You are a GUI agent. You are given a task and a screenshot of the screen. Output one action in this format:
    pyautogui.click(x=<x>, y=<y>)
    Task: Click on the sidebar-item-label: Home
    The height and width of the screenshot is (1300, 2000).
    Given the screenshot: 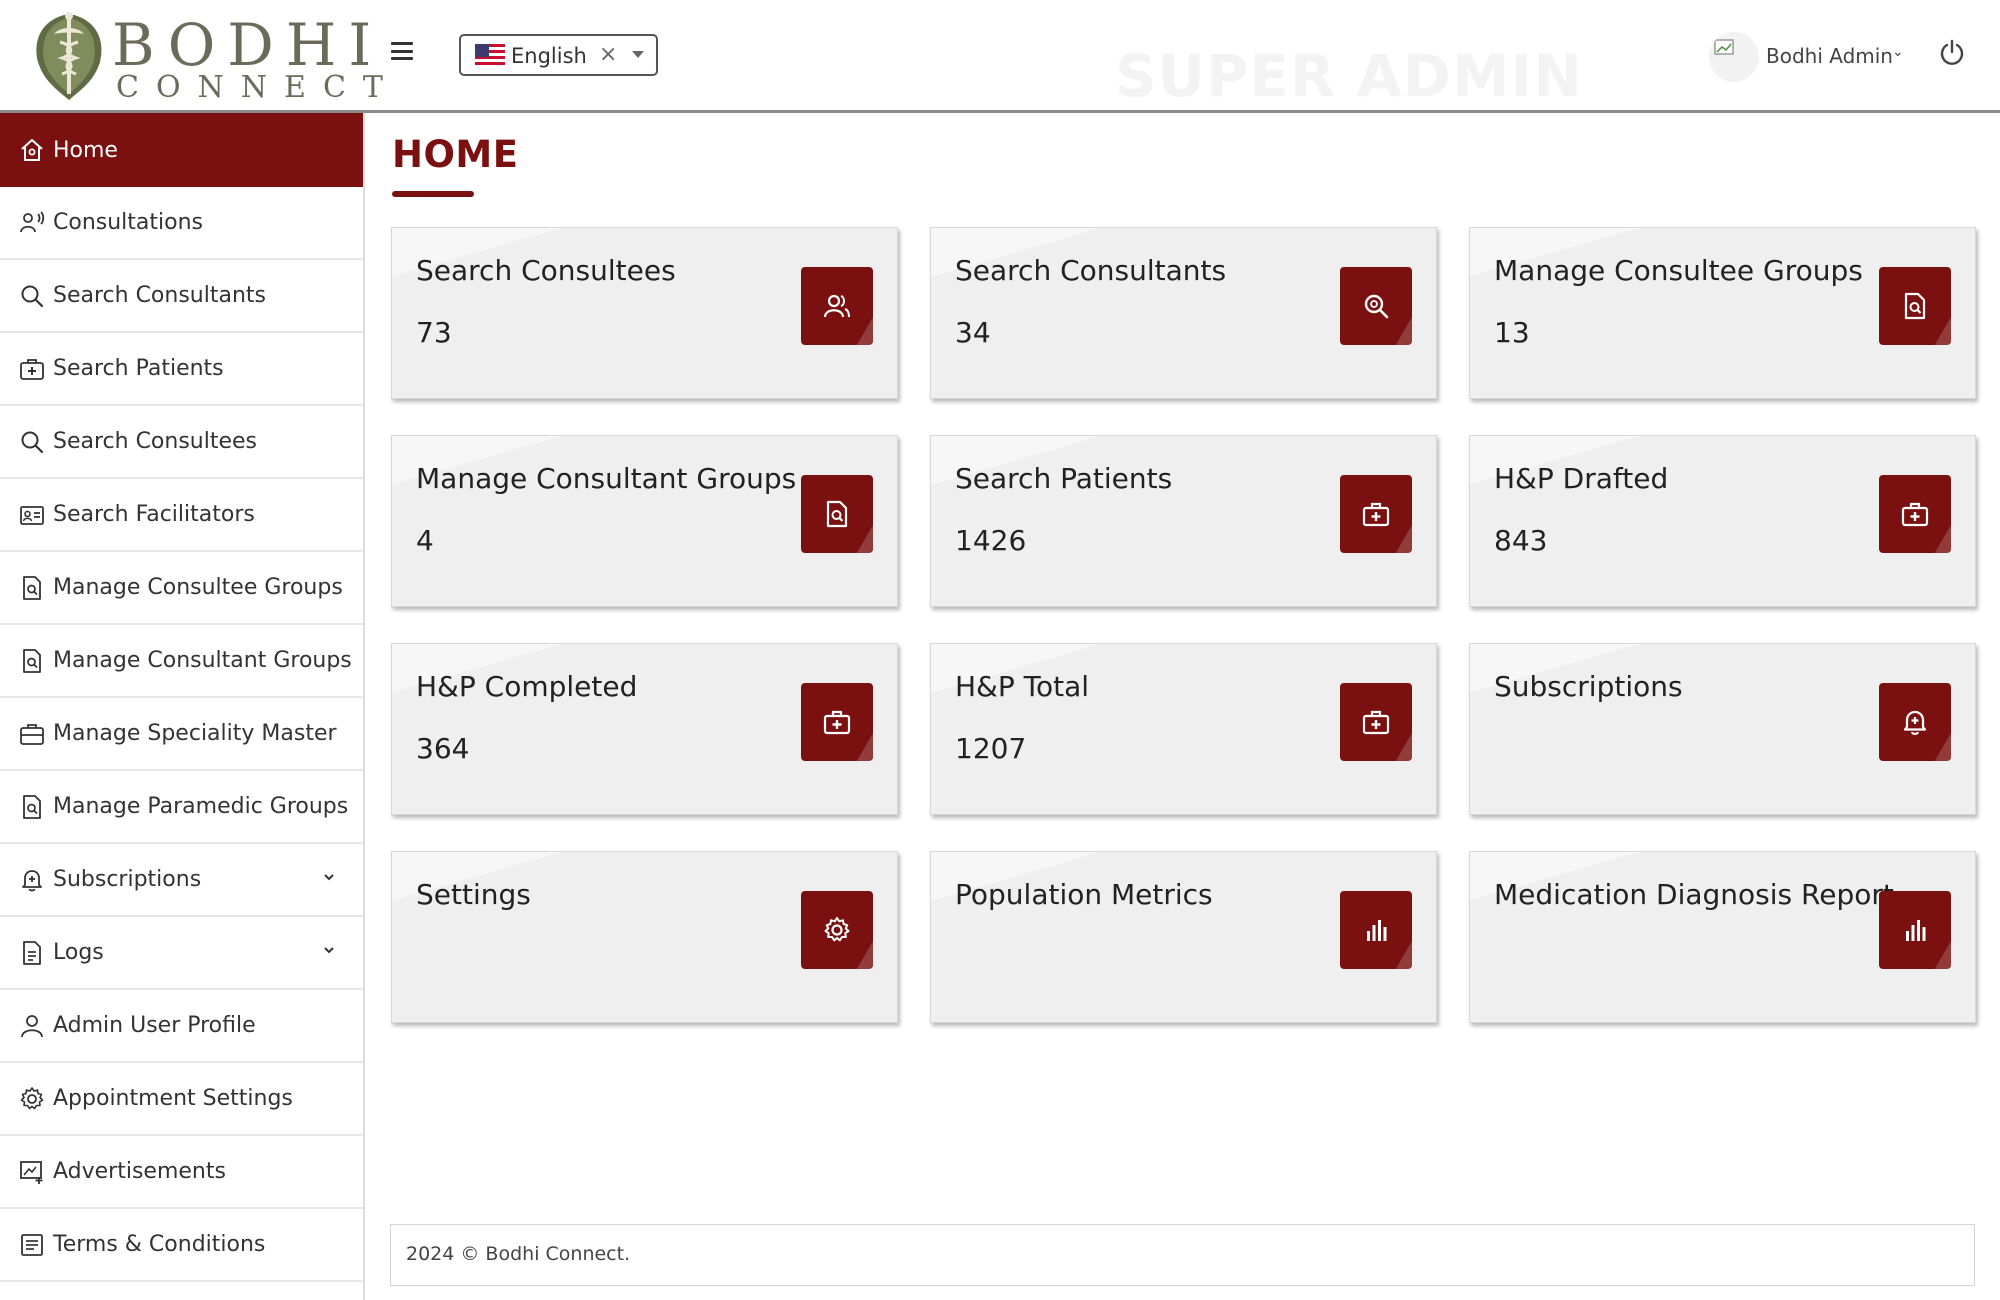 What is the action you would take?
    pyautogui.click(x=85, y=150)
    